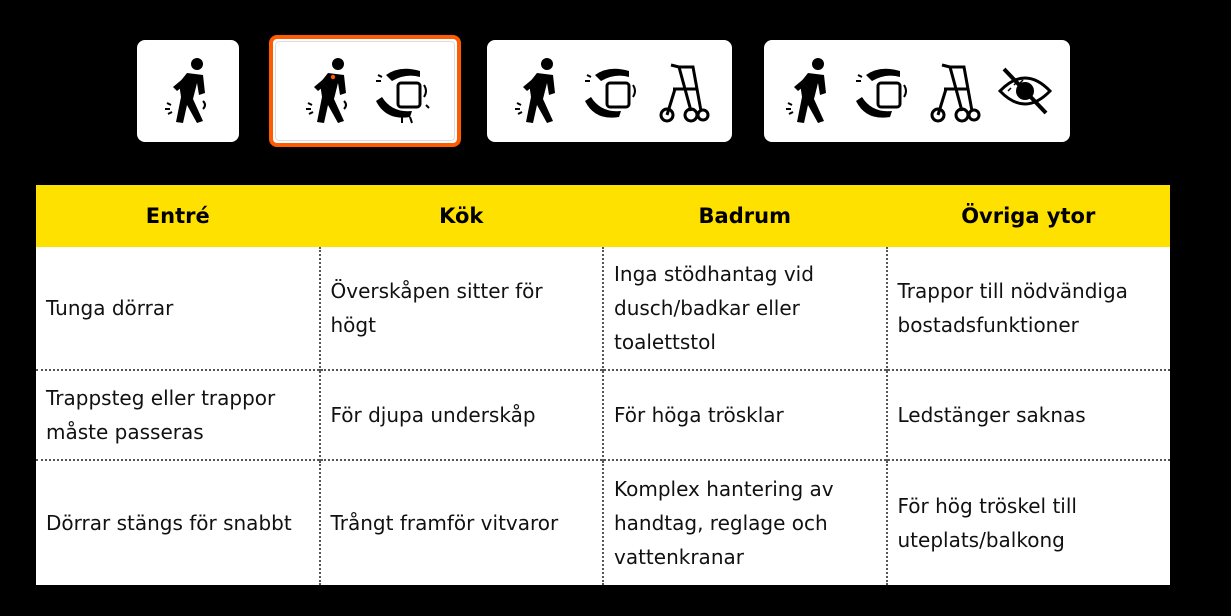 The height and width of the screenshot is (616, 1231). I want to click on table-cell: För hög tröskel till uteplats/balkong, so click(1027, 522).